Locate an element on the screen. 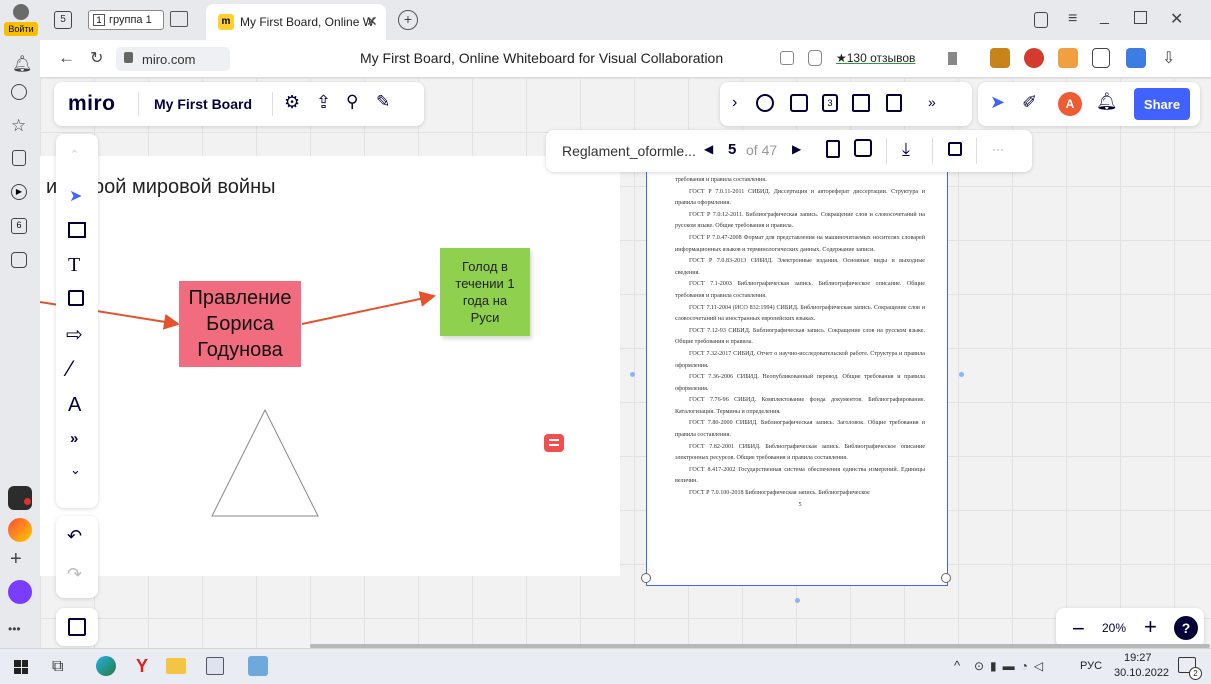  settings-gear-icon: ⚙ is located at coordinates (292, 102).